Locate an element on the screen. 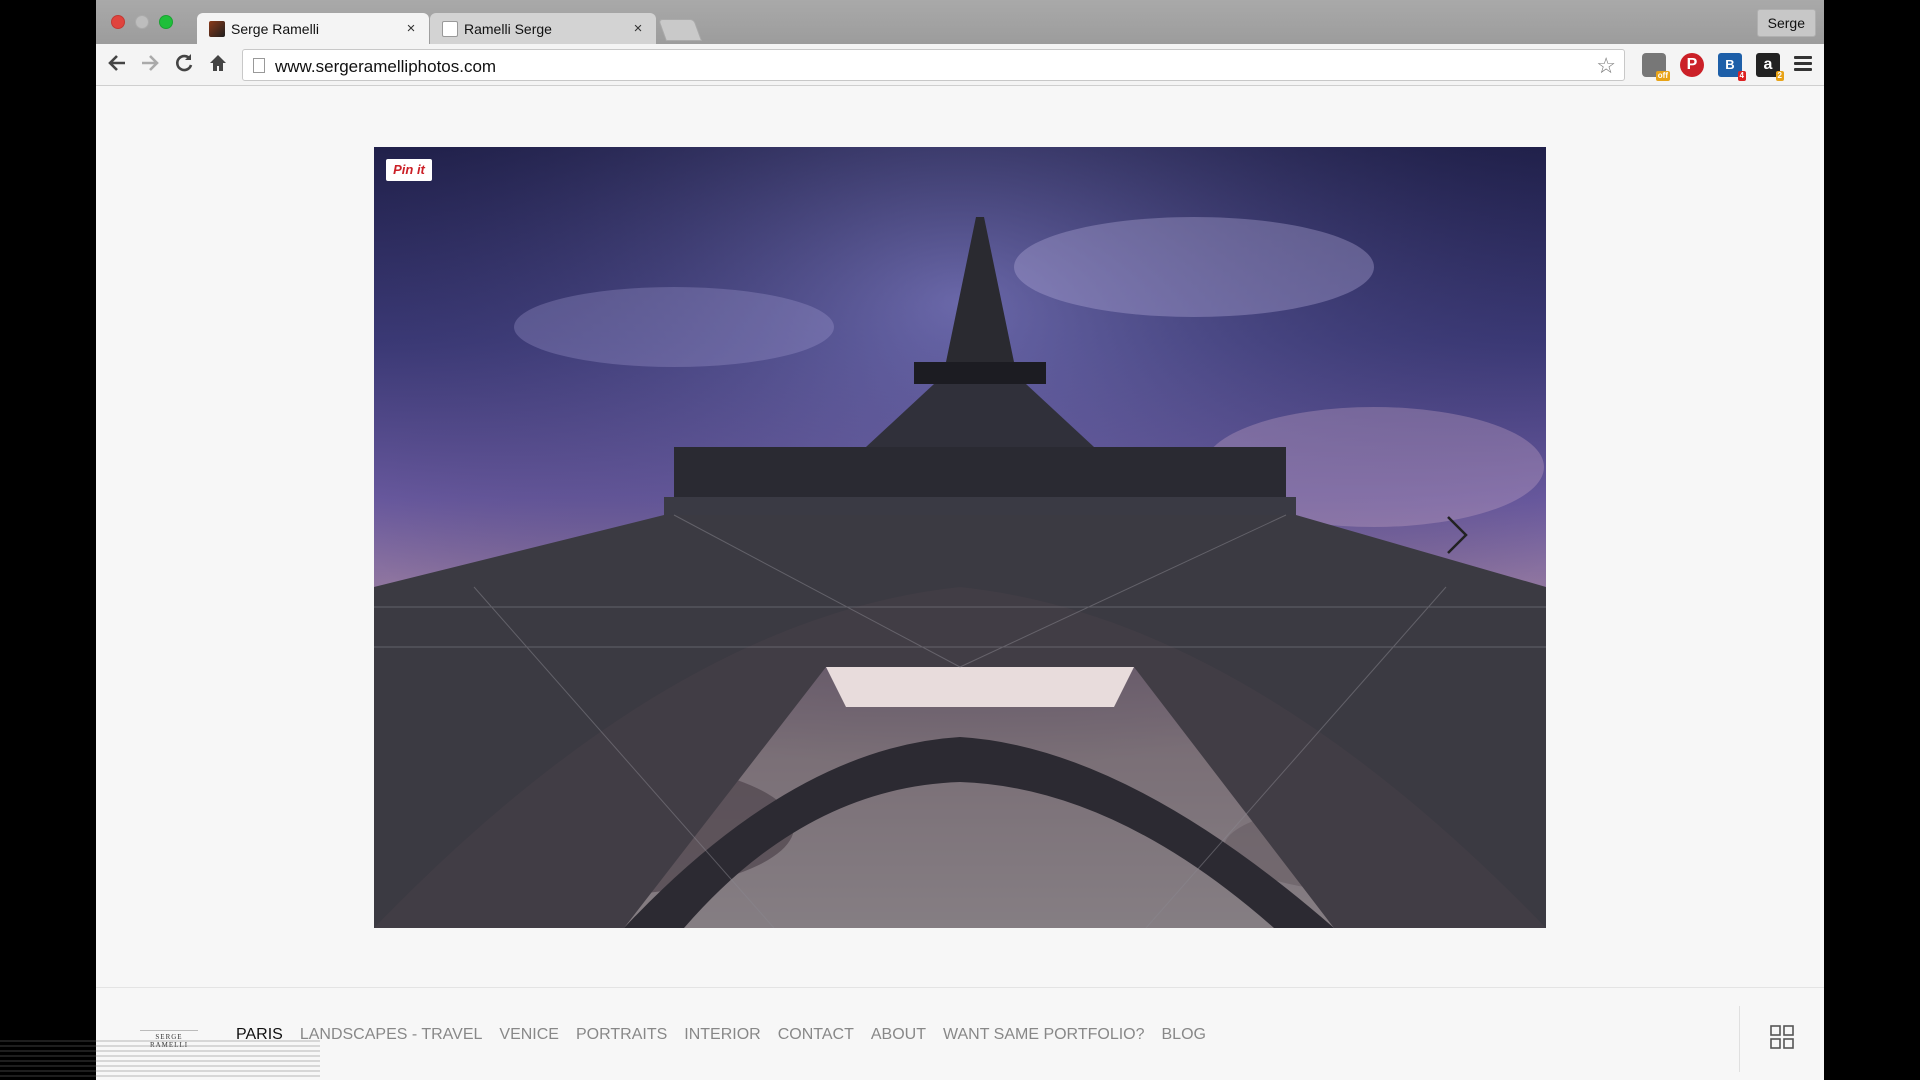  thumbnail-grid-icon is located at coordinates (1782, 1037).